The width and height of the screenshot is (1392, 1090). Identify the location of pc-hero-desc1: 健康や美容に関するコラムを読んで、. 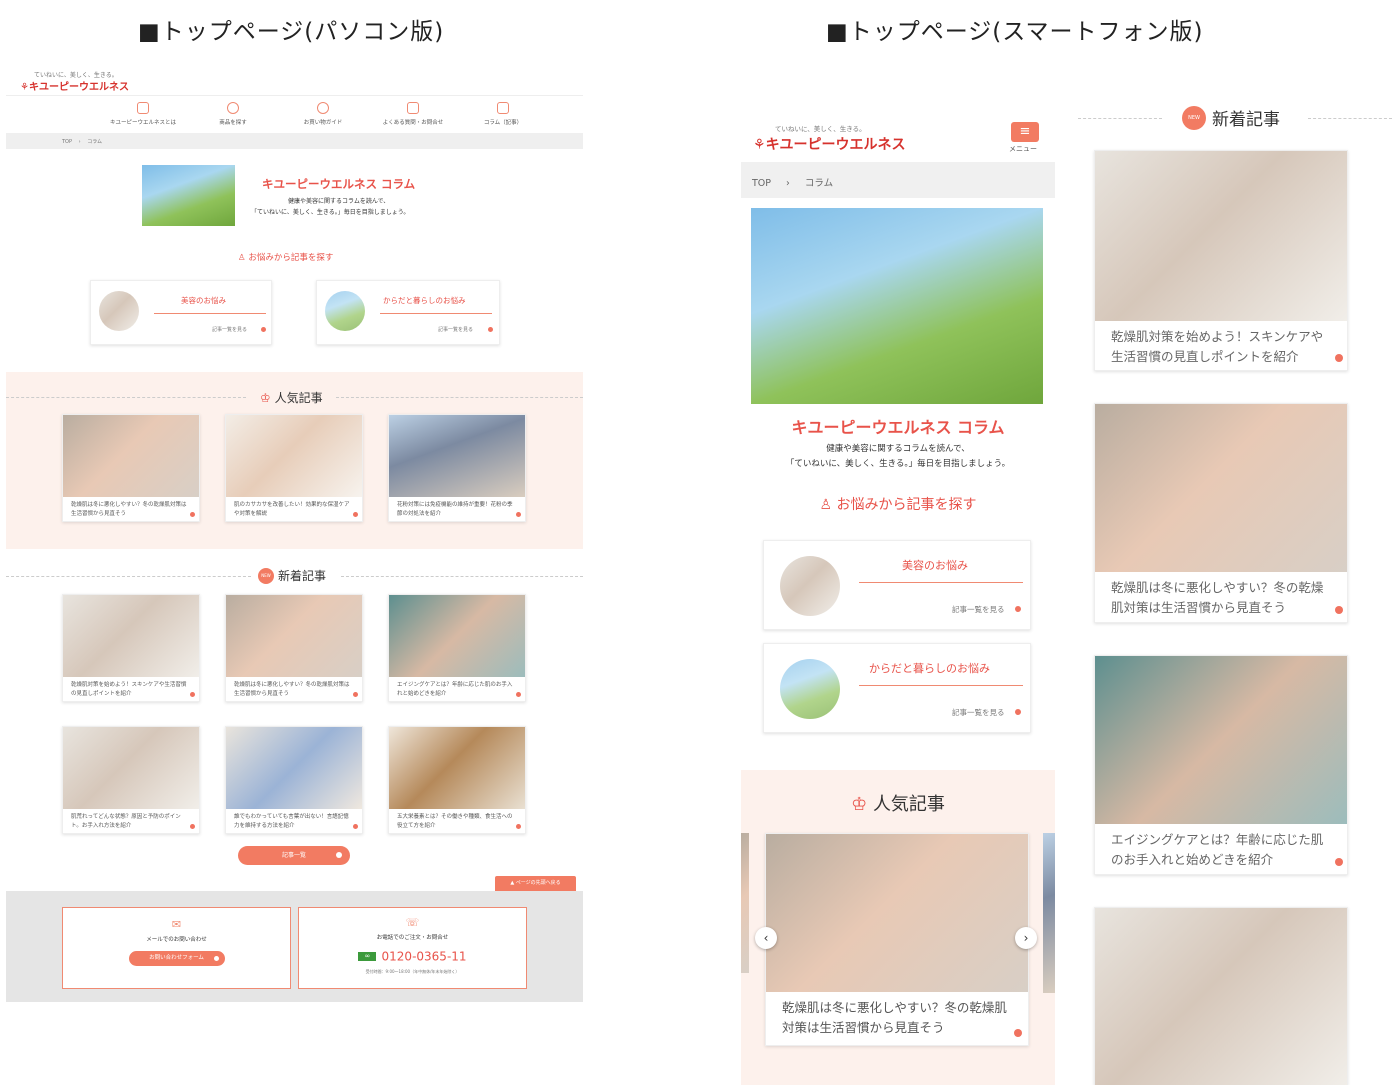
(339, 201).